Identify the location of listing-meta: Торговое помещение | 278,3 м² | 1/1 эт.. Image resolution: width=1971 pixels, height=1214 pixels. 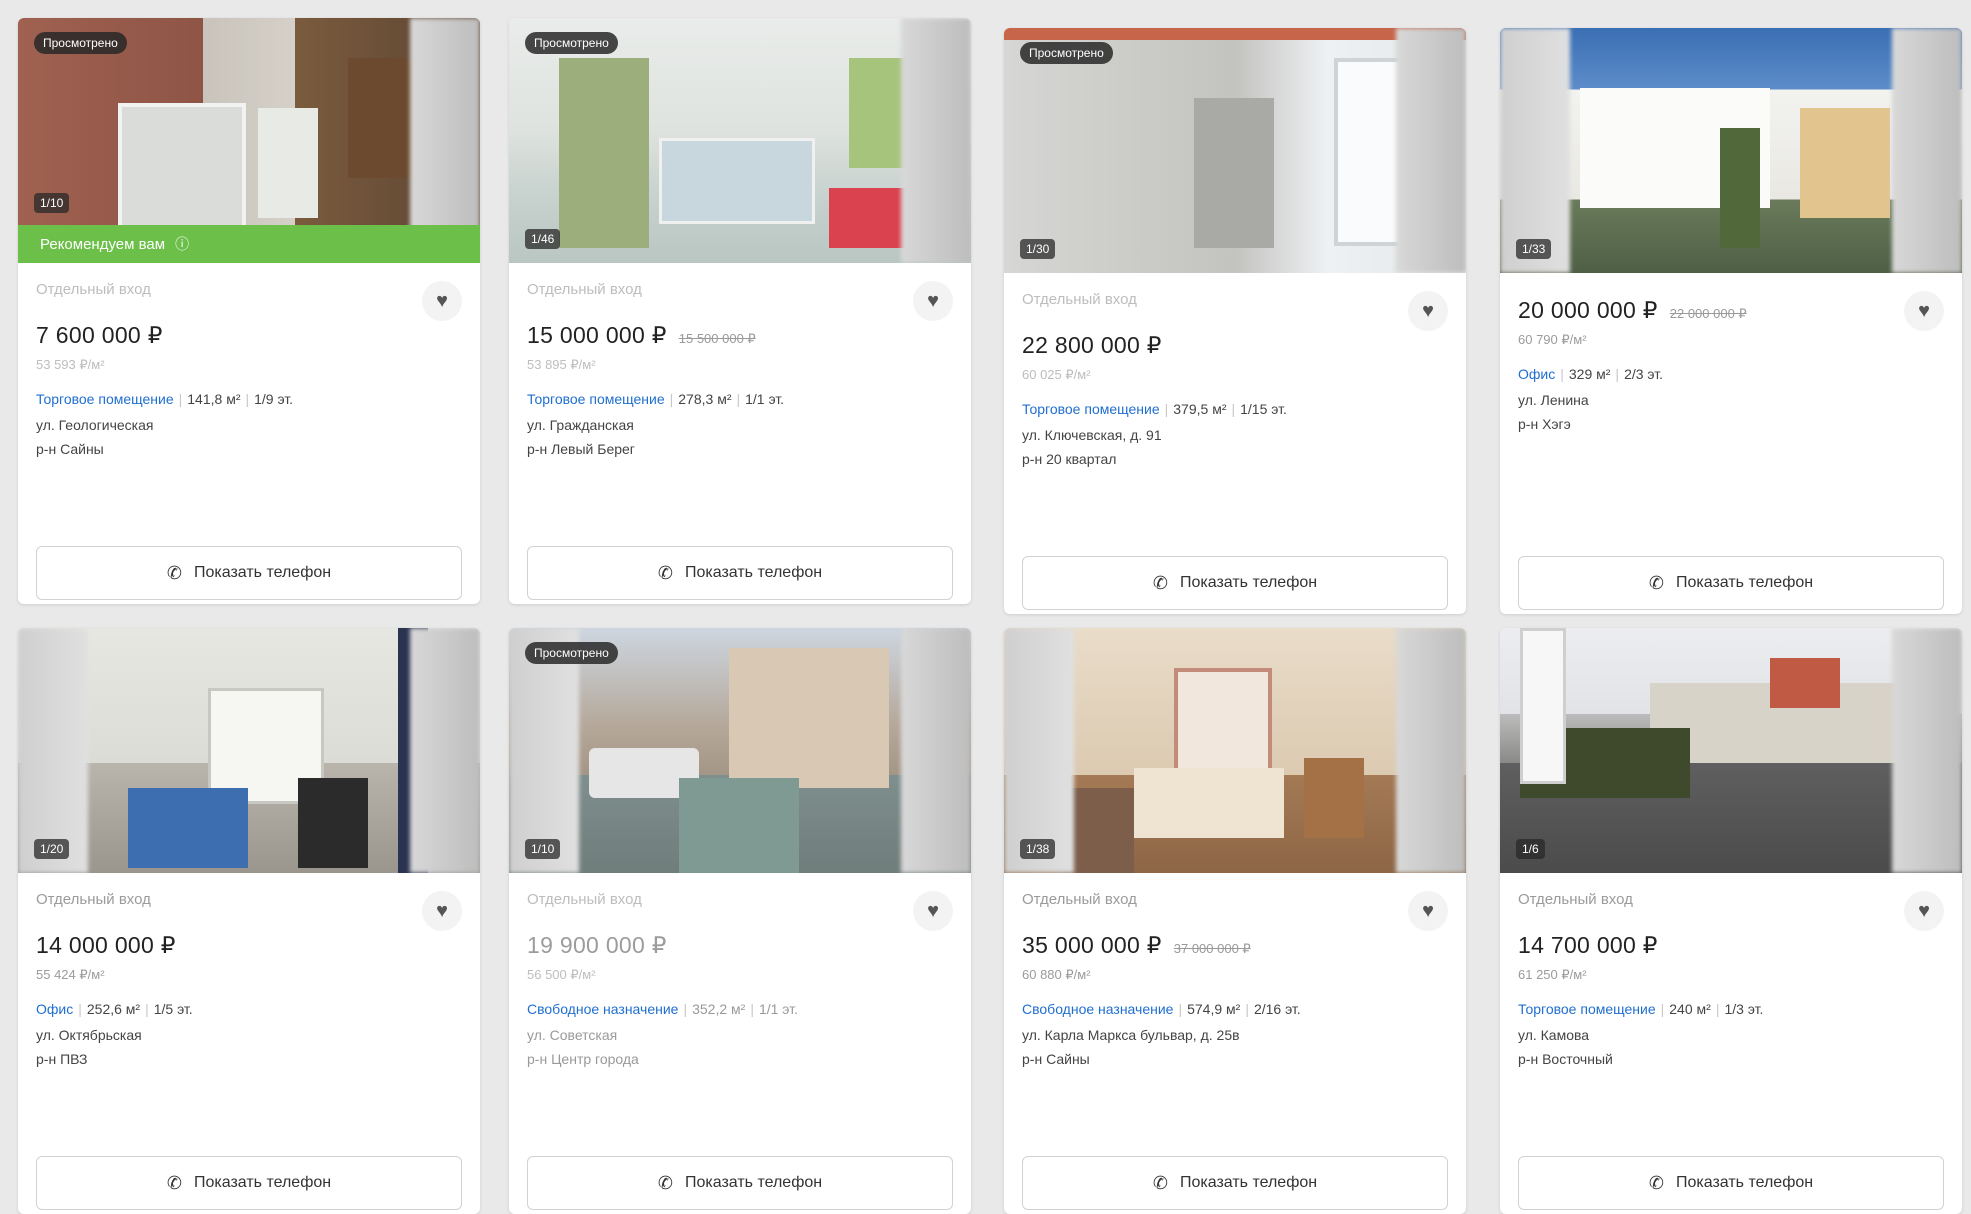
(656, 399).